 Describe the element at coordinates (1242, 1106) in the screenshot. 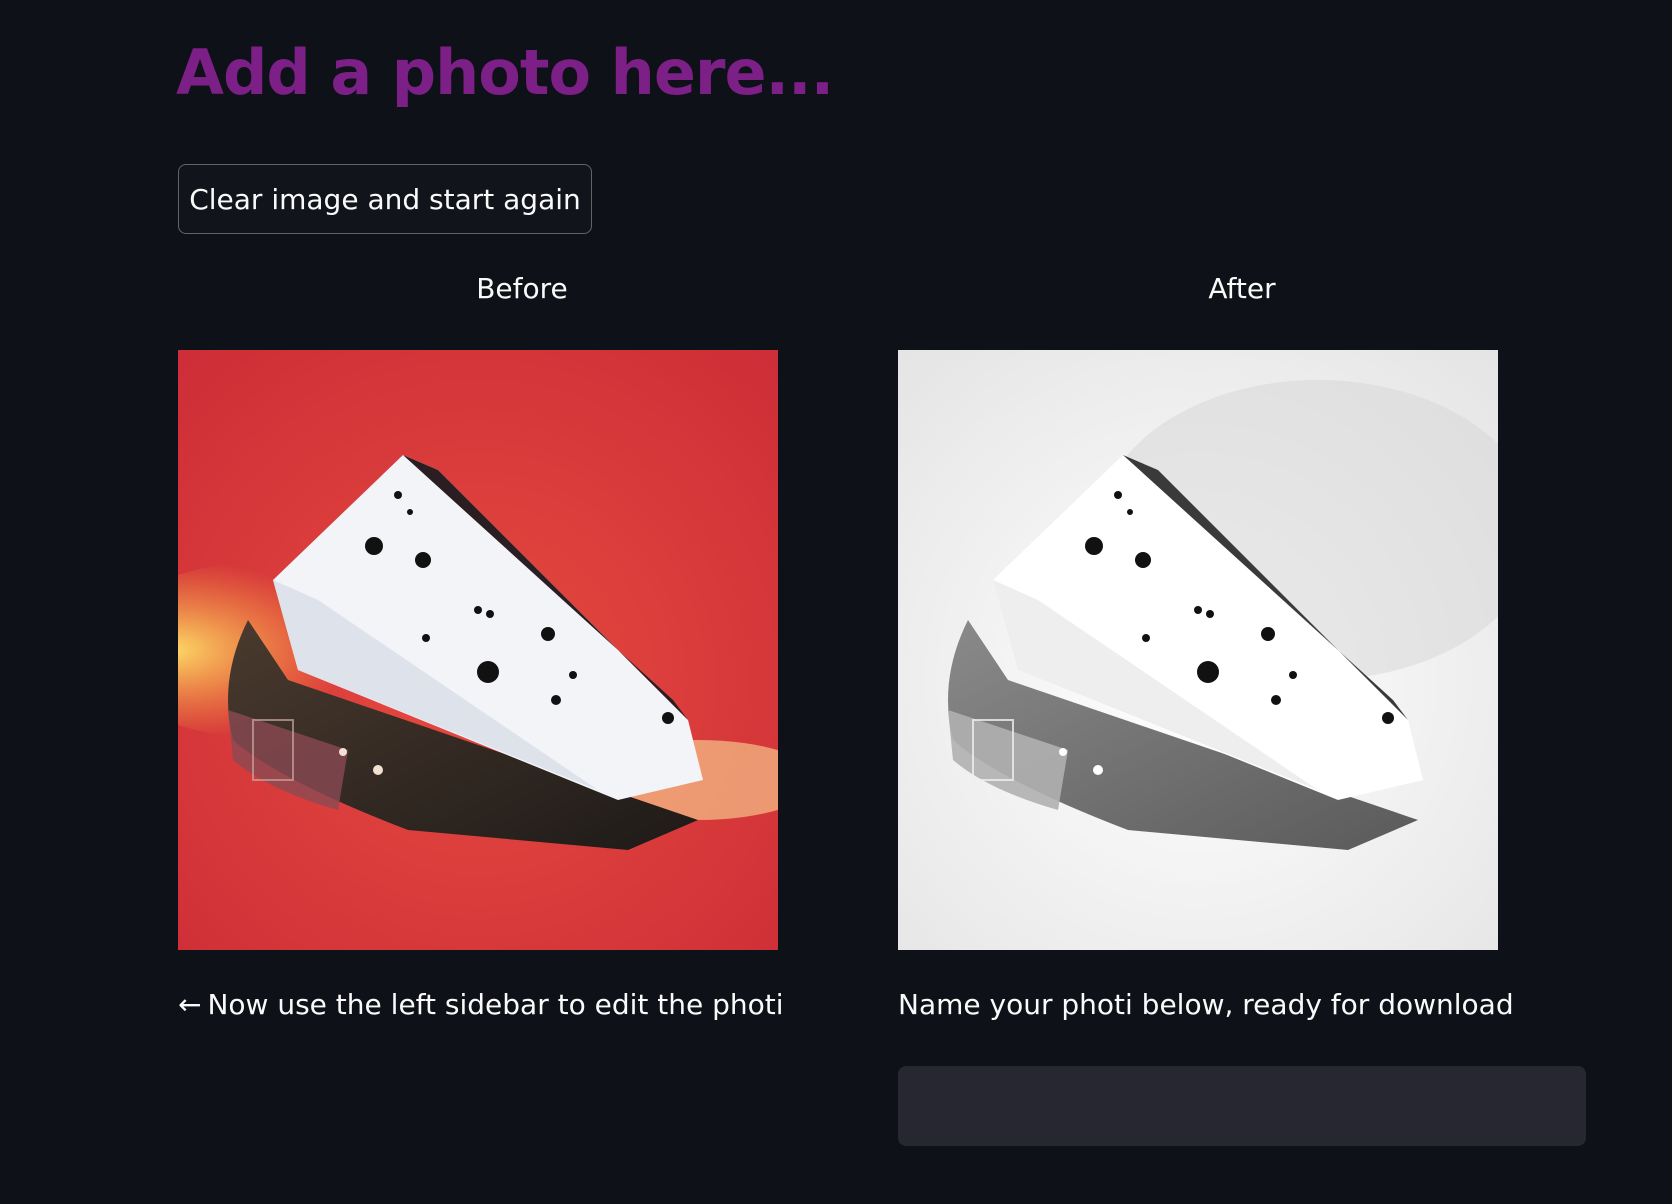

I see `filename-input` at that location.